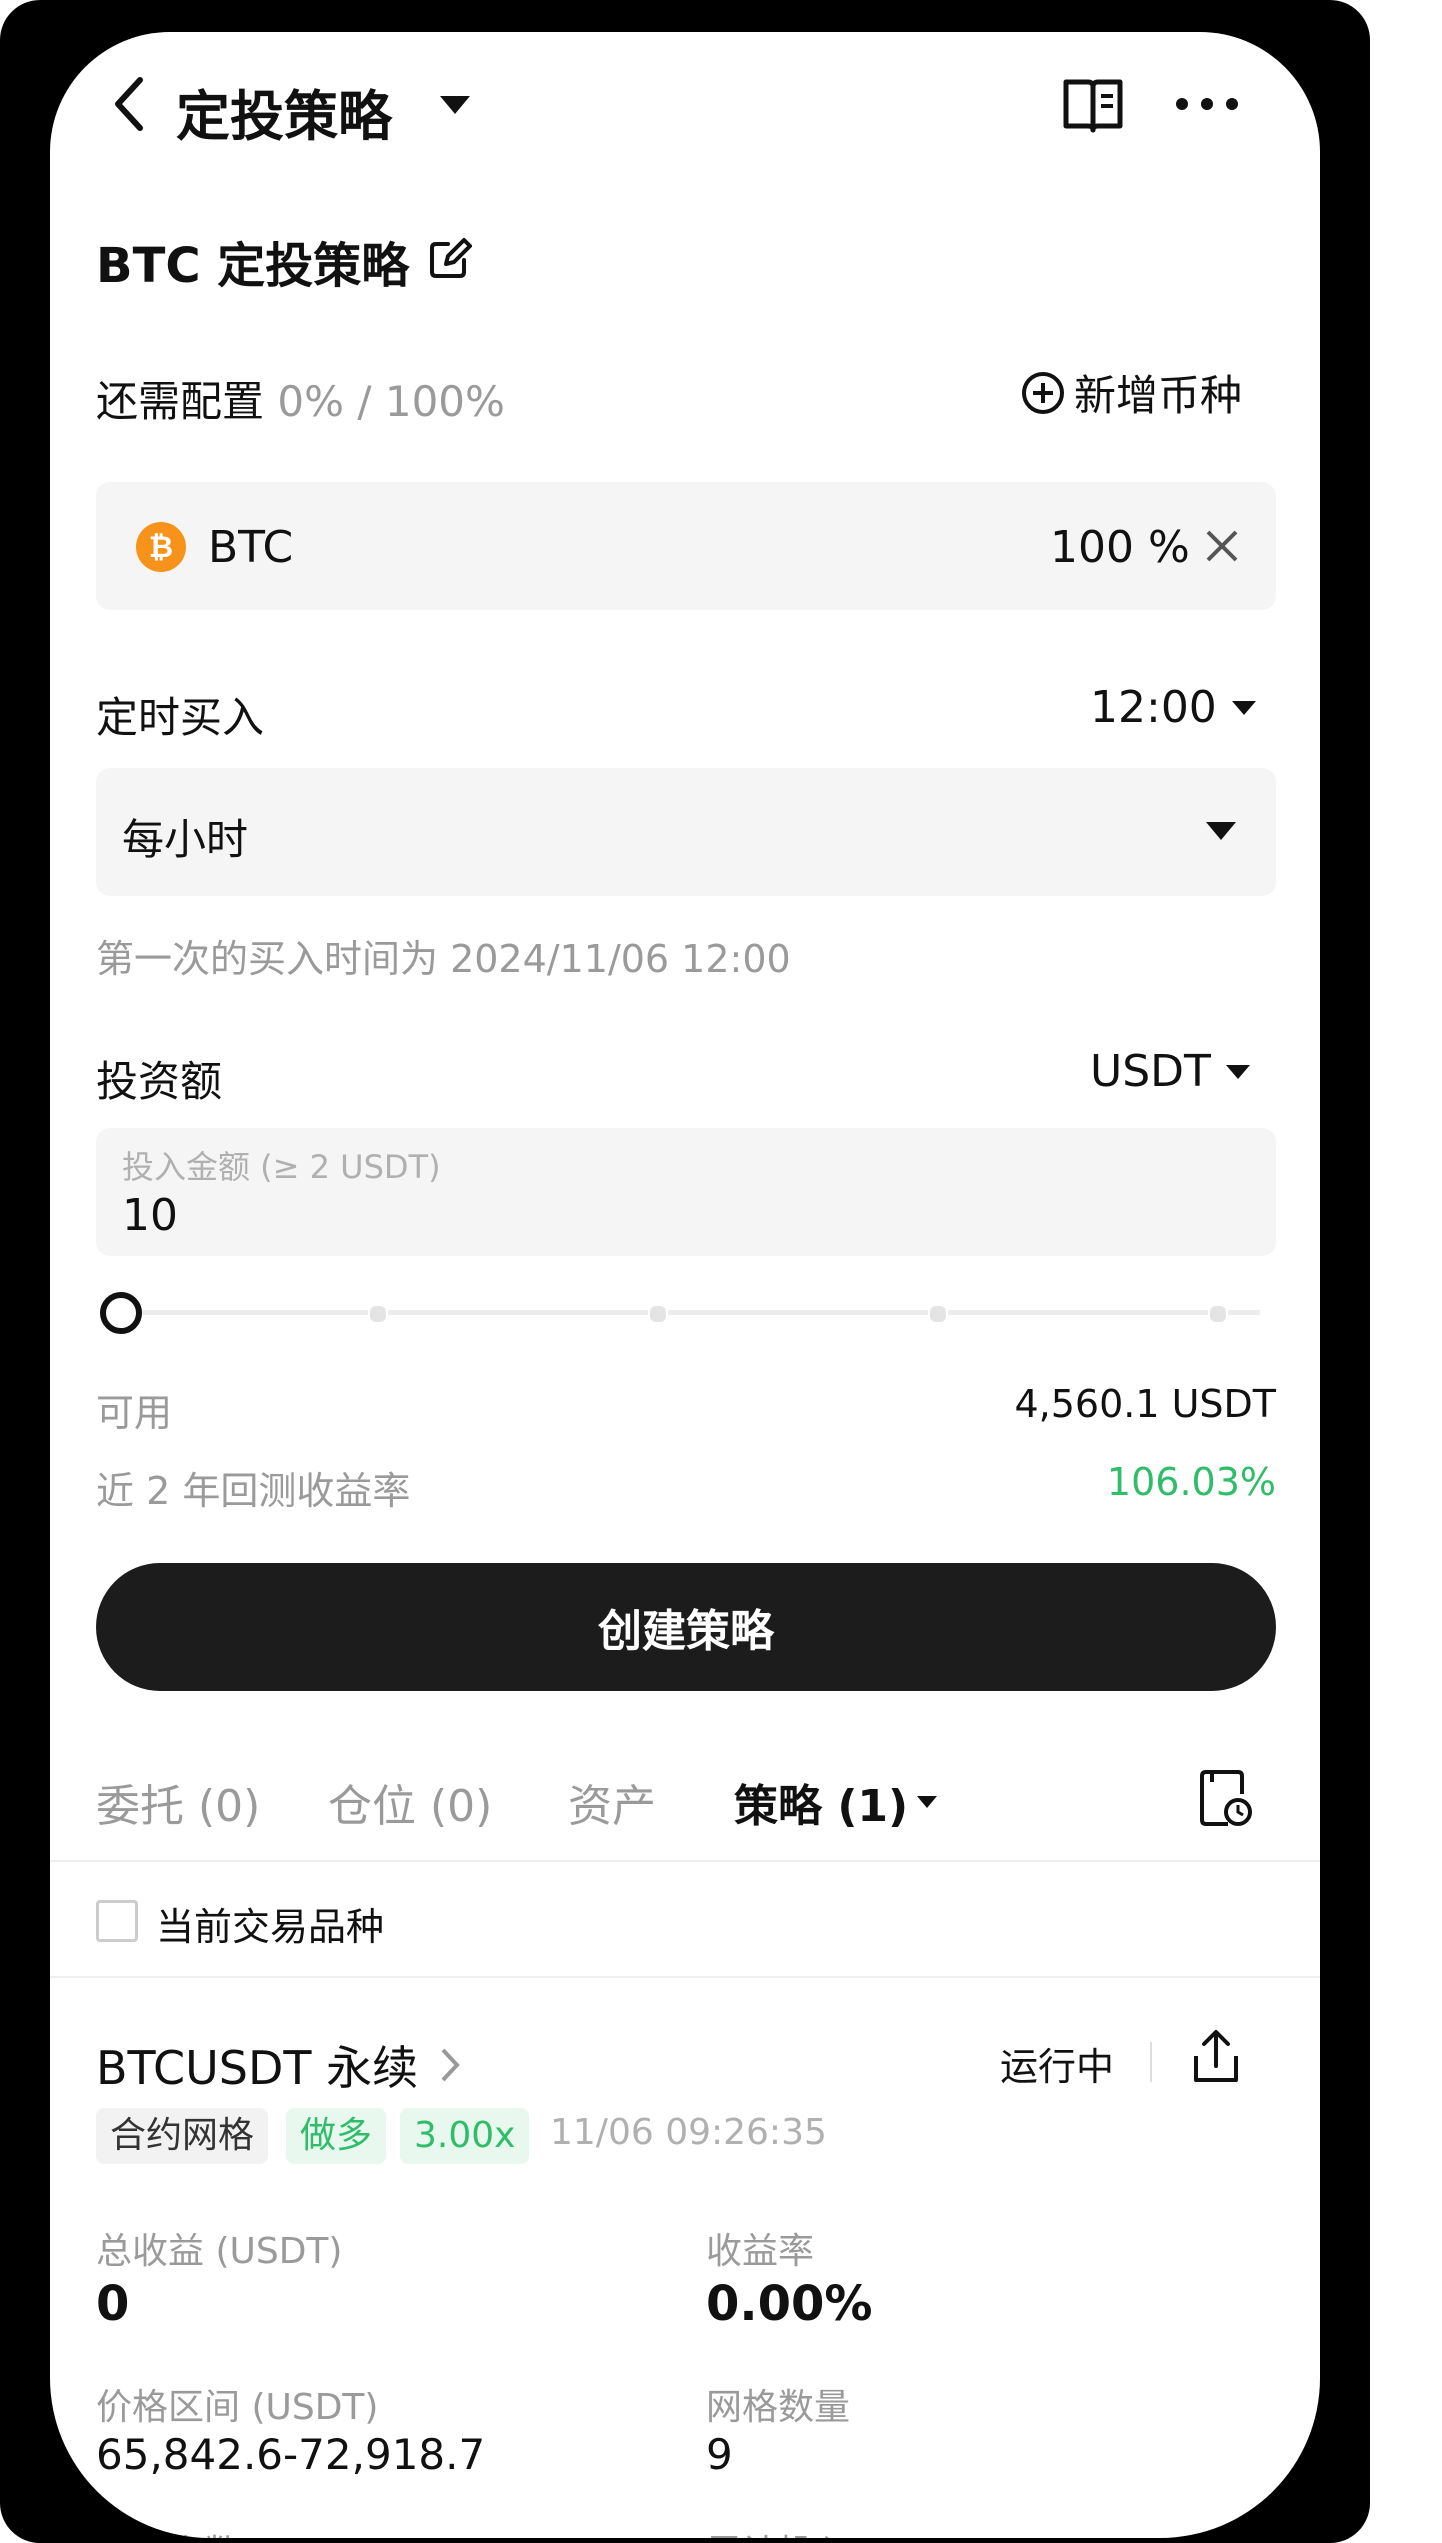 The width and height of the screenshot is (1442, 2543). What do you see at coordinates (1151, 2062) in the screenshot?
I see `status-separator` at bounding box center [1151, 2062].